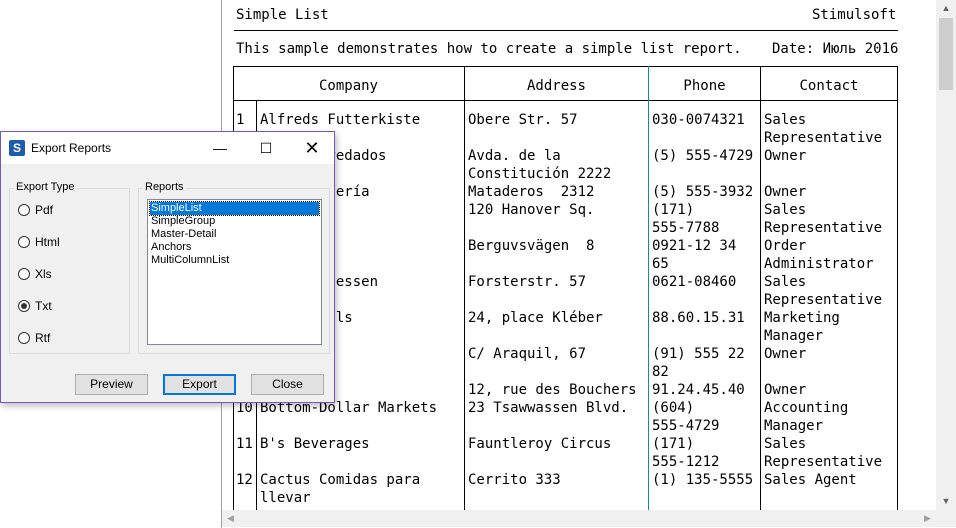 The height and width of the screenshot is (528, 956). Describe the element at coordinates (686, 219) in the screenshot. I see `cell-phone: (171) 555-7788` at that location.